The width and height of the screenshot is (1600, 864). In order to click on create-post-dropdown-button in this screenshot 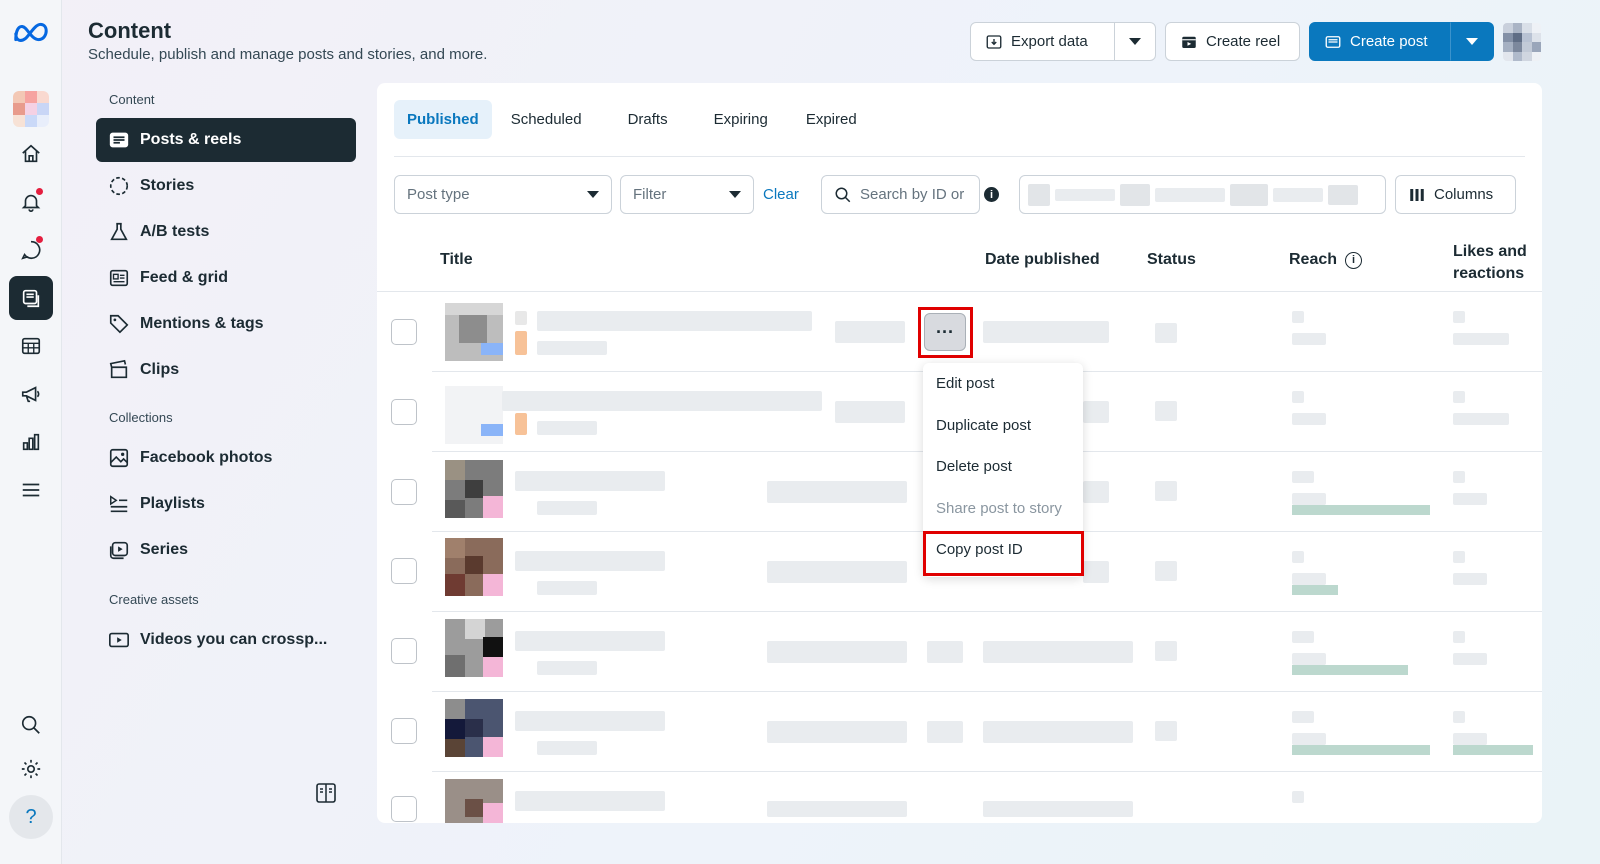, I will do `click(1472, 41)`.